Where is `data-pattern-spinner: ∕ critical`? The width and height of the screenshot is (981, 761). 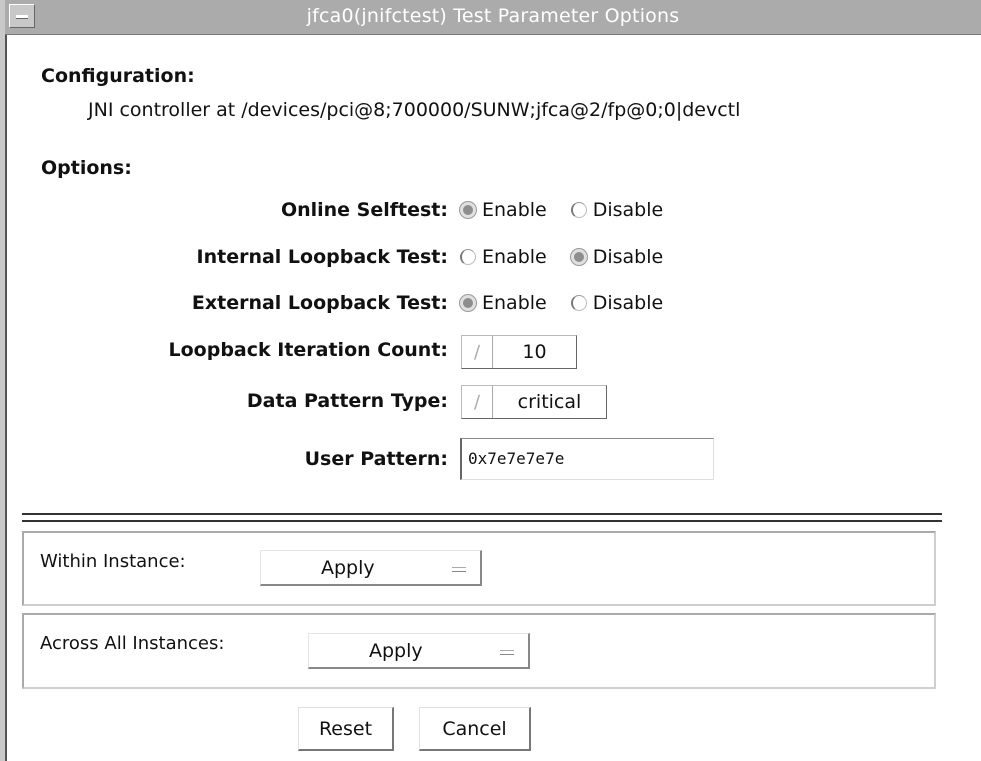 data-pattern-spinner: ∕ critical is located at coordinates (534, 402).